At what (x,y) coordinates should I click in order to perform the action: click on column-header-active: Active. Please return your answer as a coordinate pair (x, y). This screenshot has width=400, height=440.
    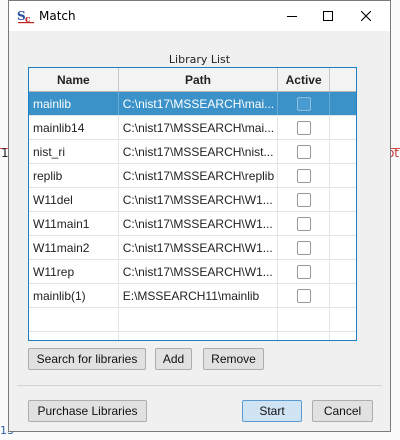
    Looking at the image, I should click on (304, 79).